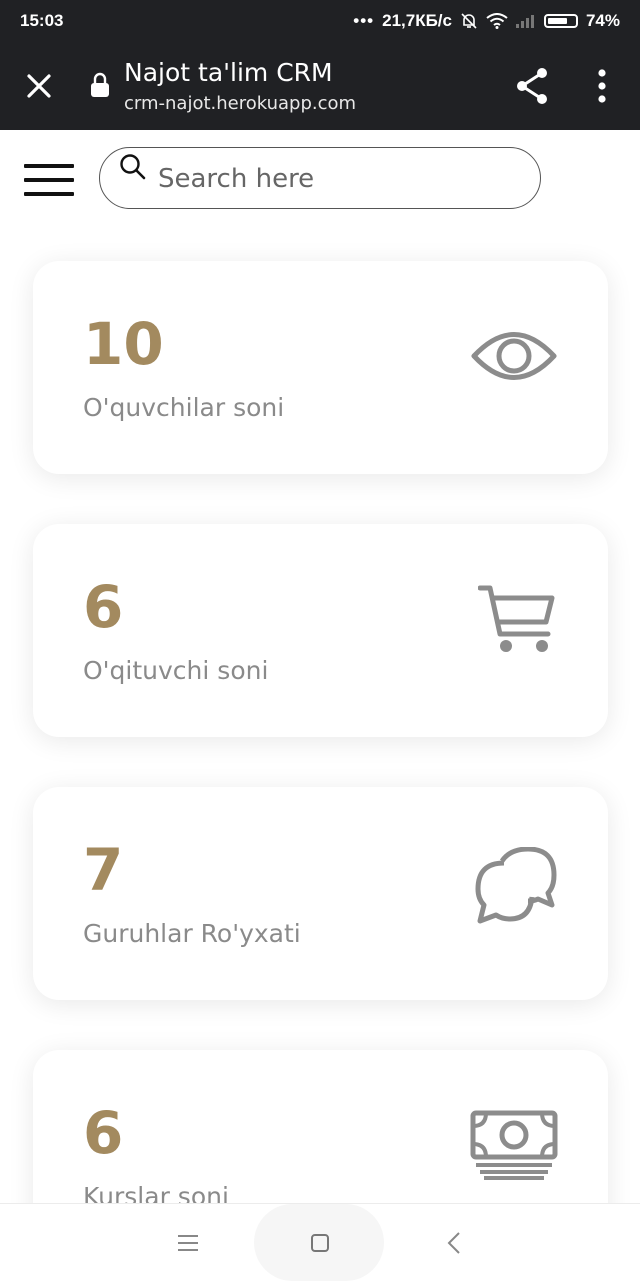 The width and height of the screenshot is (640, 1281). Describe the element at coordinates (364, 20) in the screenshot. I see `more-notifications-icon: •••` at that location.